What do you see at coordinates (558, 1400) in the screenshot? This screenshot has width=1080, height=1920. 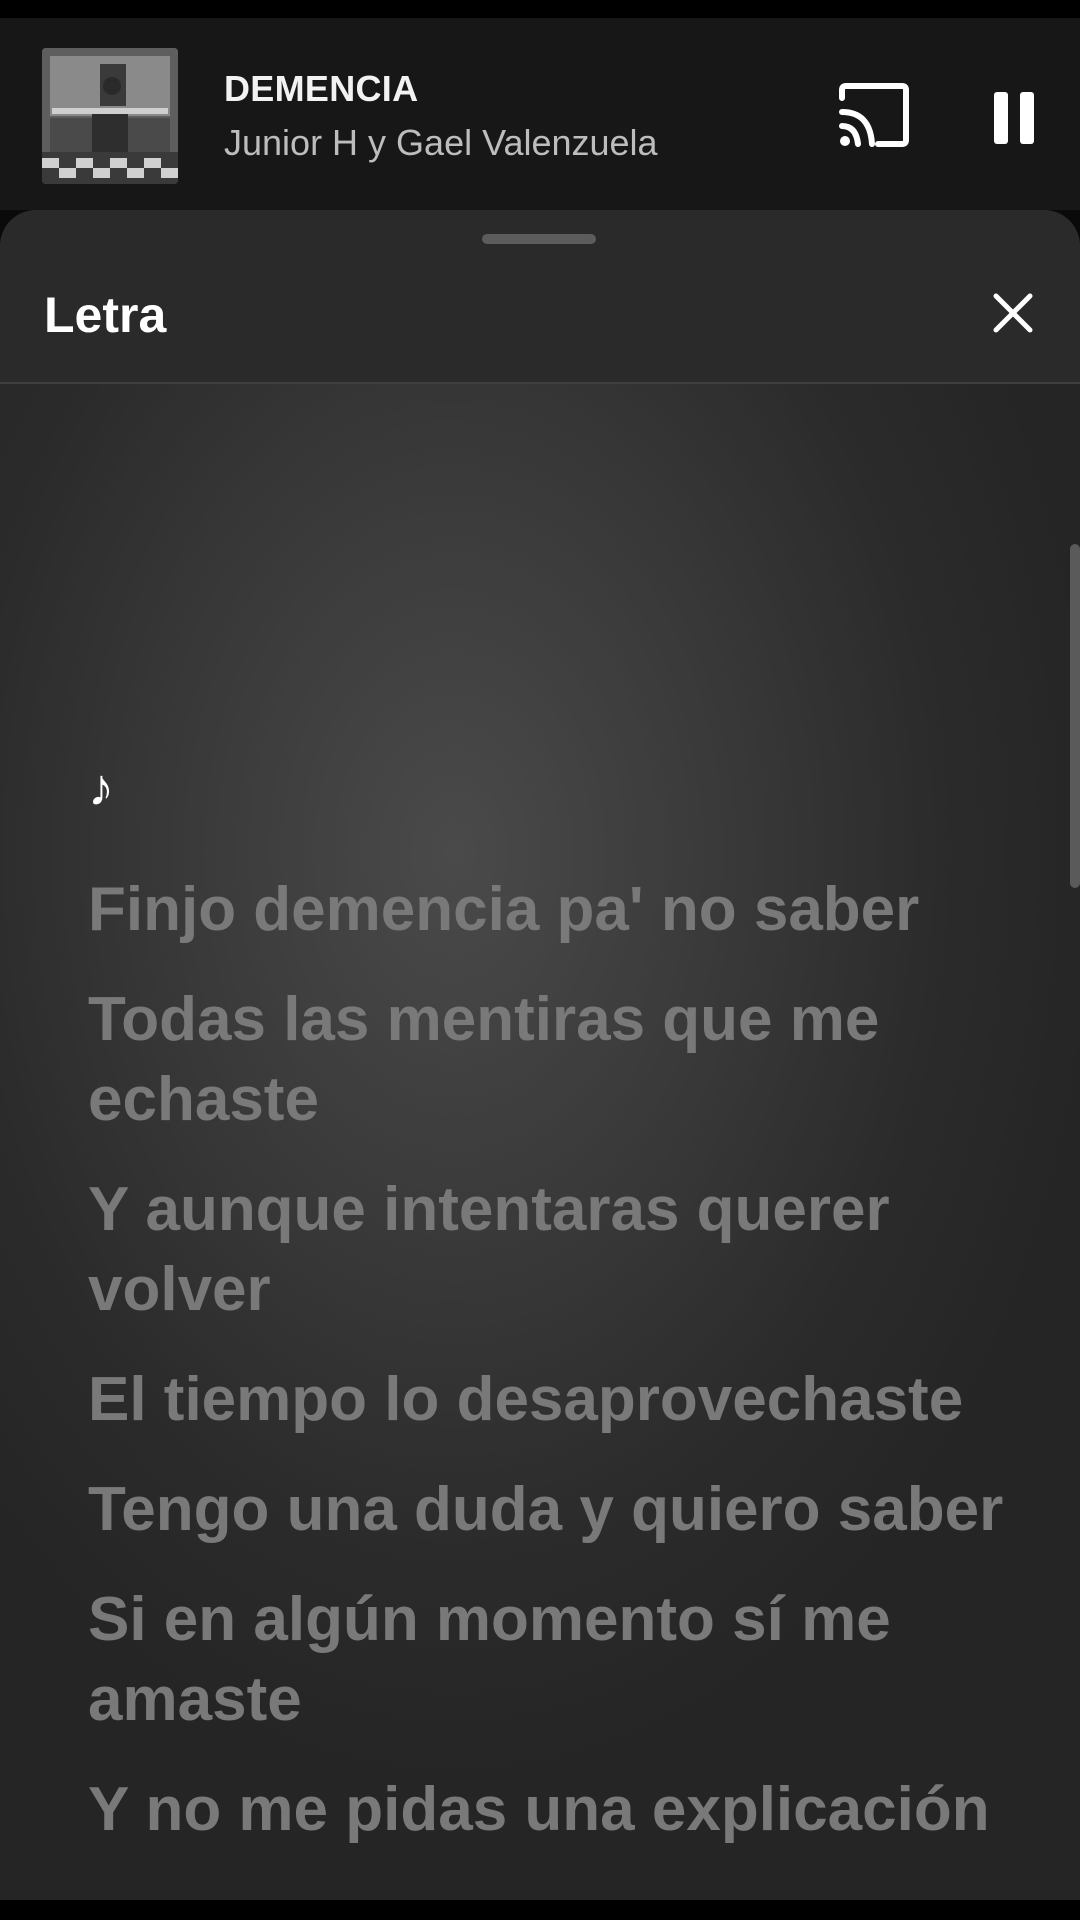 I see `lyric-line: El tiempo lo desaprovechaste` at bounding box center [558, 1400].